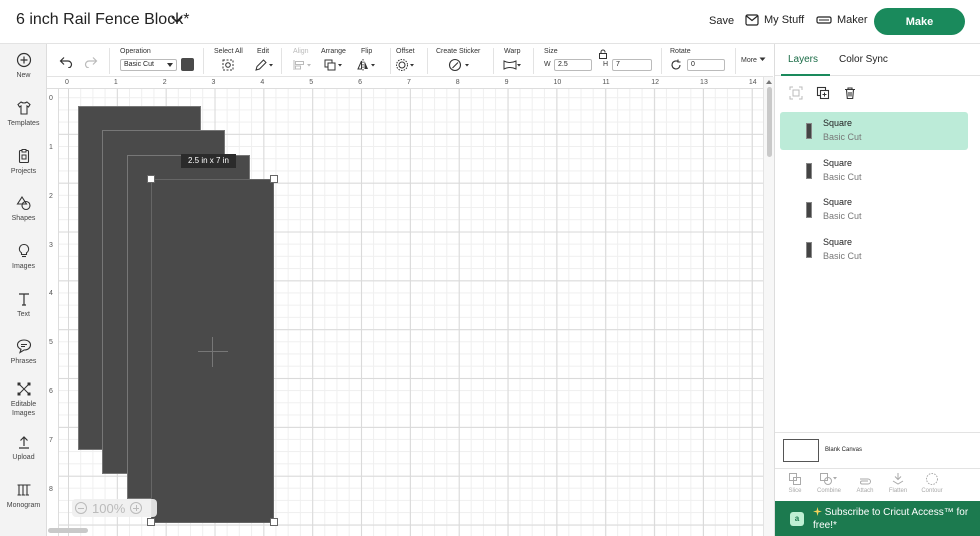 The image size is (980, 536). I want to click on rotate-value: 0, so click(693, 64).